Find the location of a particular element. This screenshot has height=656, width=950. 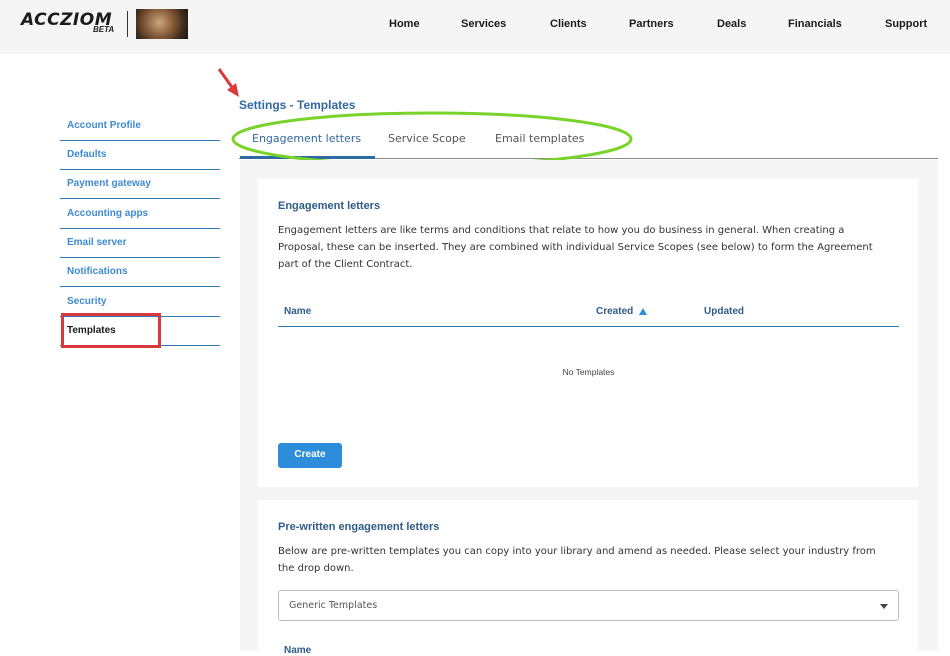

nav-financials: Financials is located at coordinates (815, 24).